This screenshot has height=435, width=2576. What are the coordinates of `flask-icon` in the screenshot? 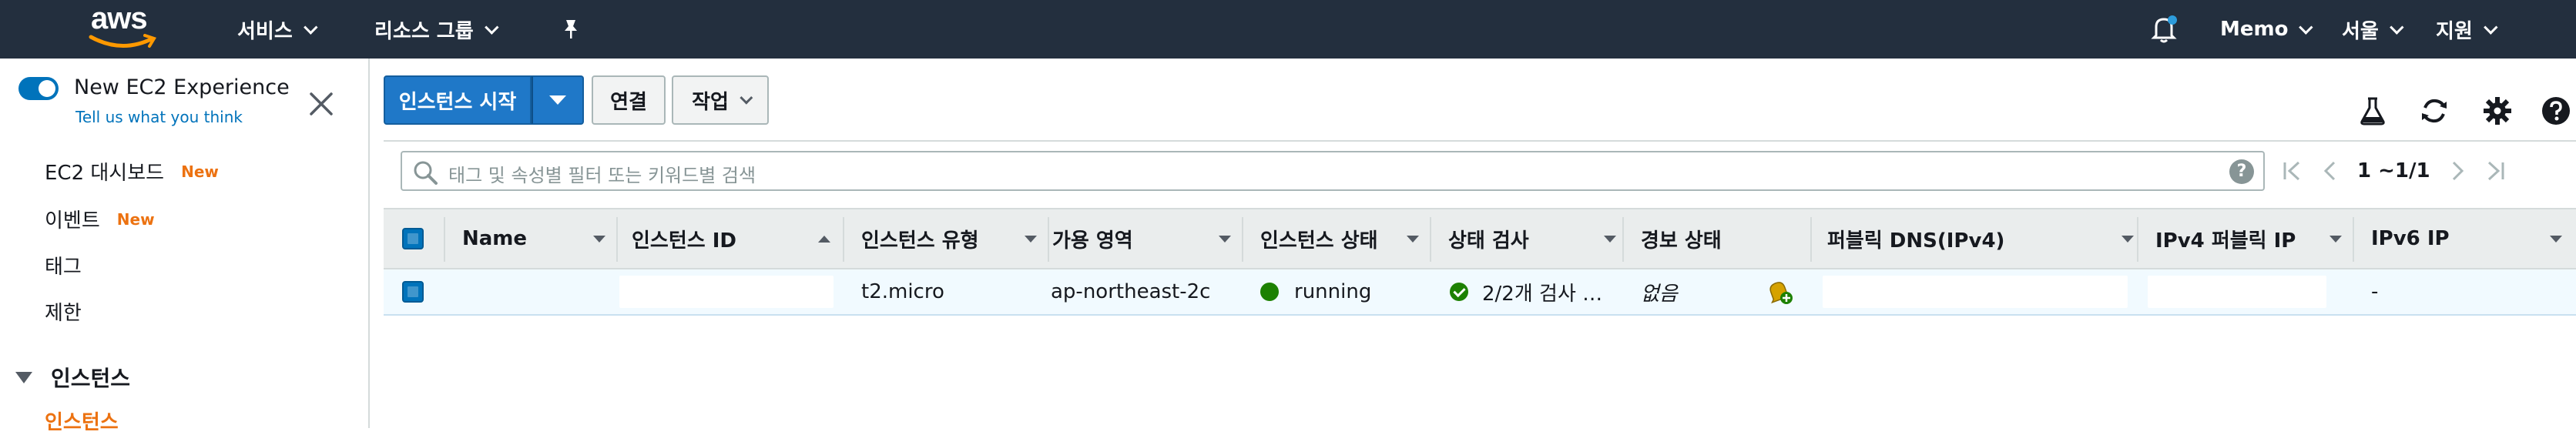 It's located at (2372, 110).